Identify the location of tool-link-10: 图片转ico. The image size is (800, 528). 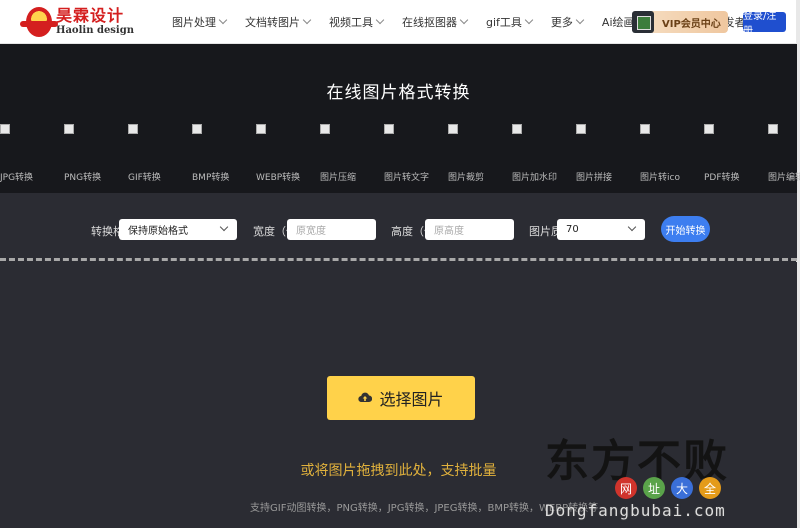
(670, 154).